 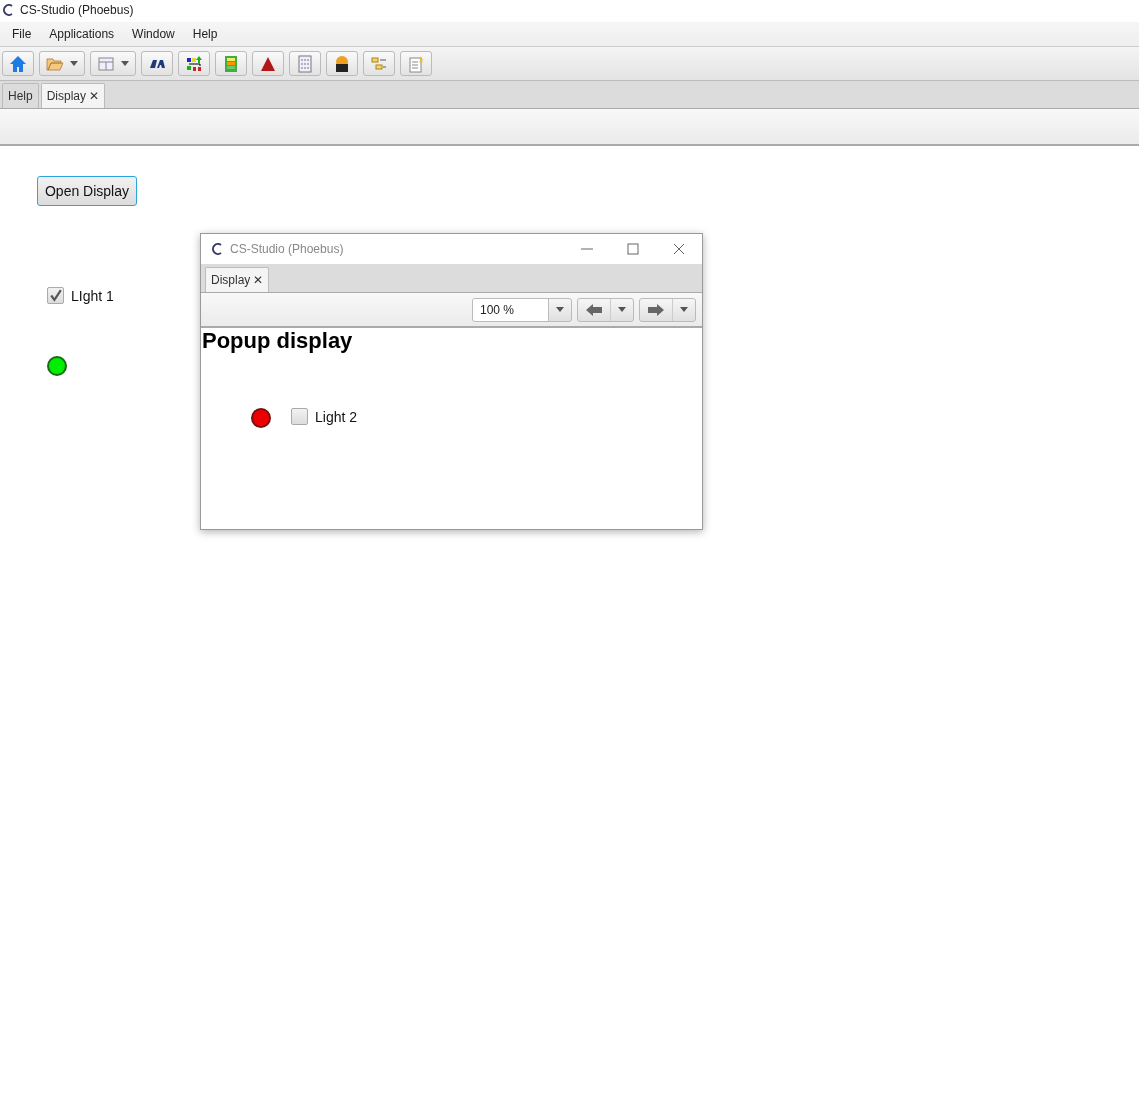 I want to click on menu-item: Window, so click(x=153, y=34).